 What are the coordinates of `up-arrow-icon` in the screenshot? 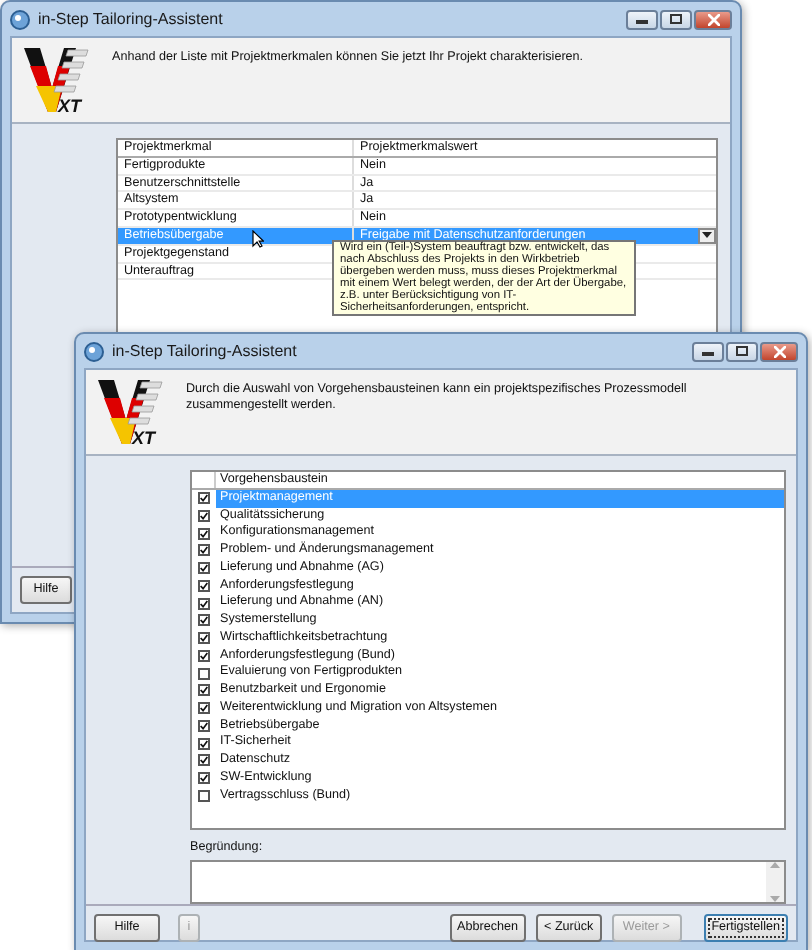 It's located at (775, 864).